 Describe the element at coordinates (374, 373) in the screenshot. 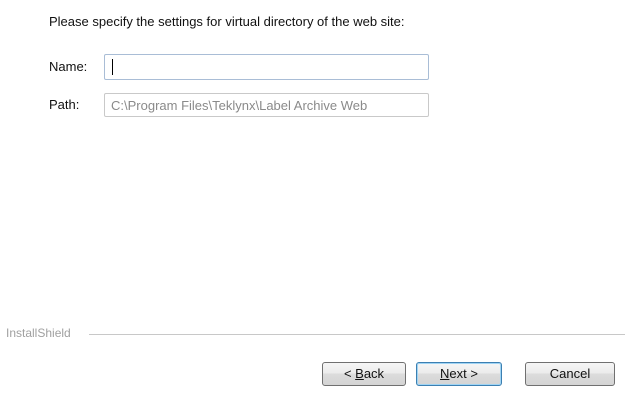

I see `back-button-label: ack` at that location.